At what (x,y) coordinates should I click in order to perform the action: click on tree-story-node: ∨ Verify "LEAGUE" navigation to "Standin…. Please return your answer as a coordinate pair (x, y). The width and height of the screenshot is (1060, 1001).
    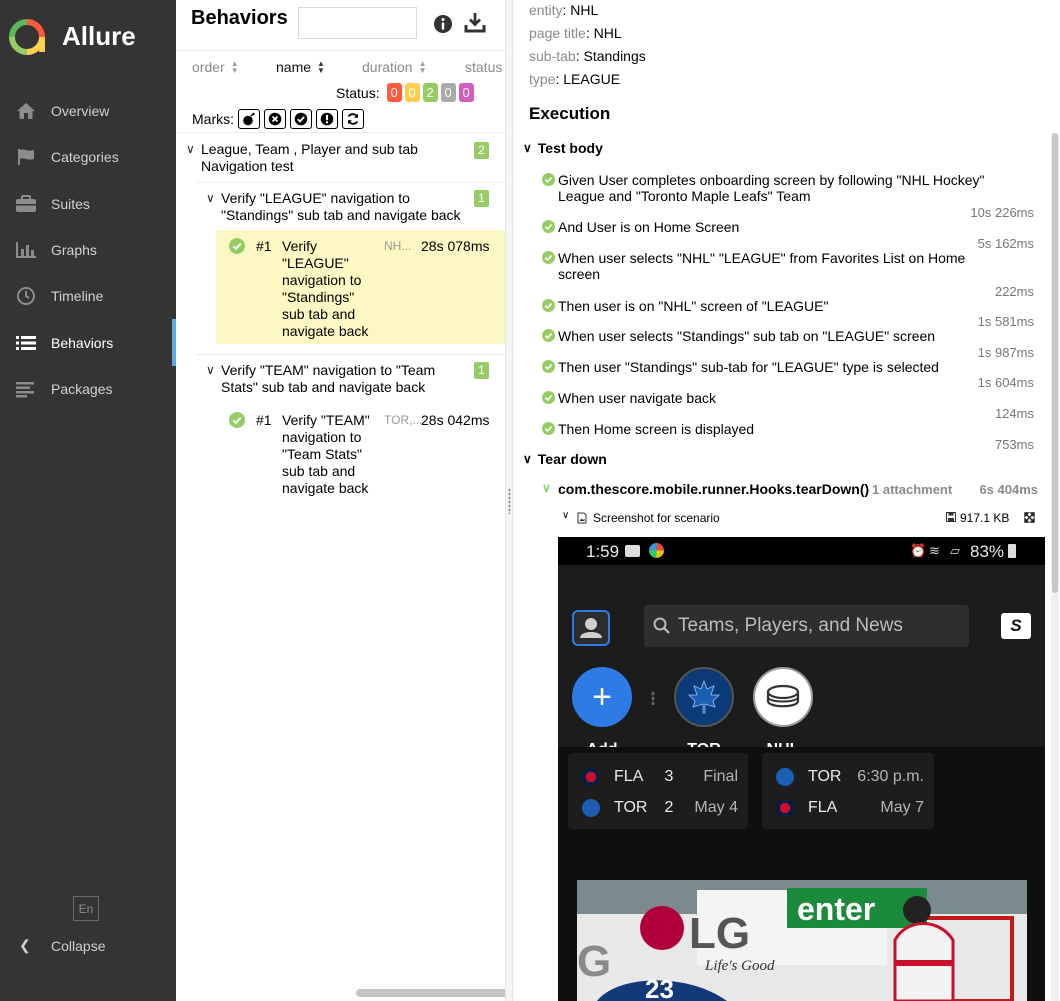
    Looking at the image, I should click on (350, 206).